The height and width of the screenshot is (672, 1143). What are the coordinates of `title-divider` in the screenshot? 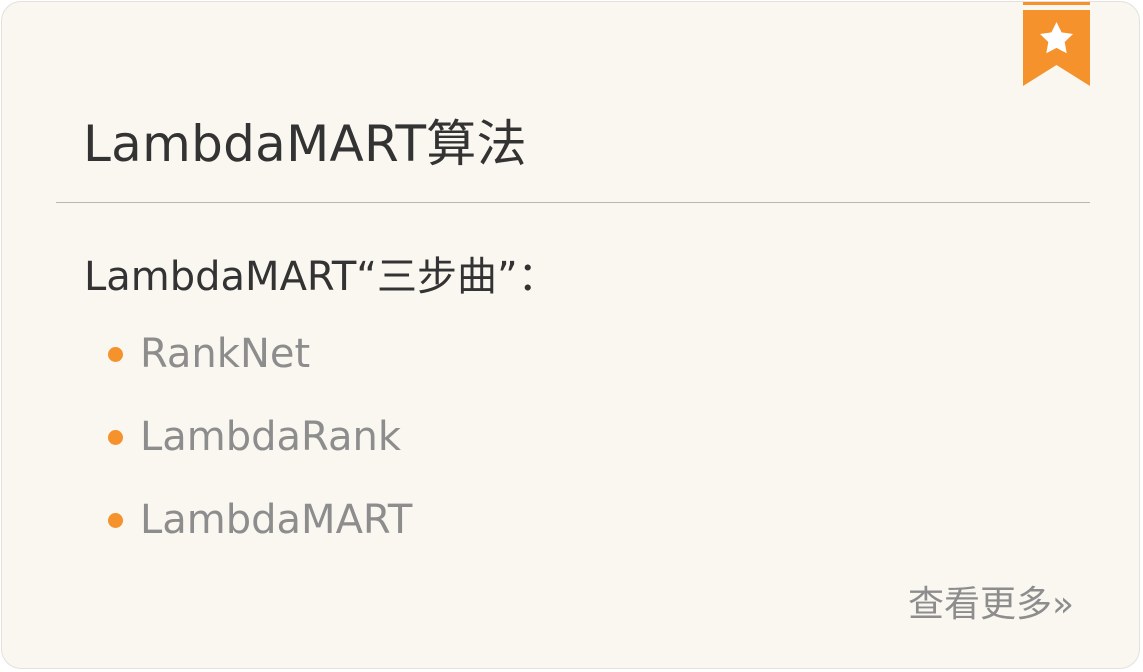 It's located at (573, 202).